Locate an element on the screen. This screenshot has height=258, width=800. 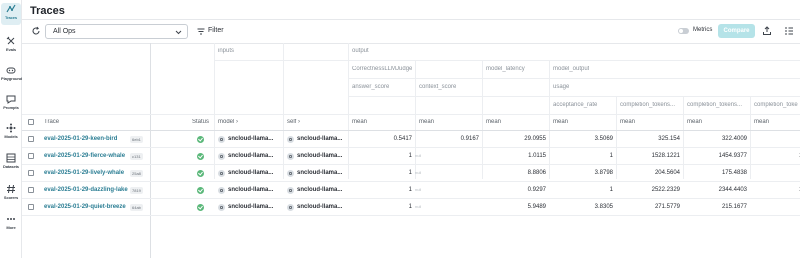
header-correctness: CorrectnessLLMJudge is located at coordinates (382, 69).